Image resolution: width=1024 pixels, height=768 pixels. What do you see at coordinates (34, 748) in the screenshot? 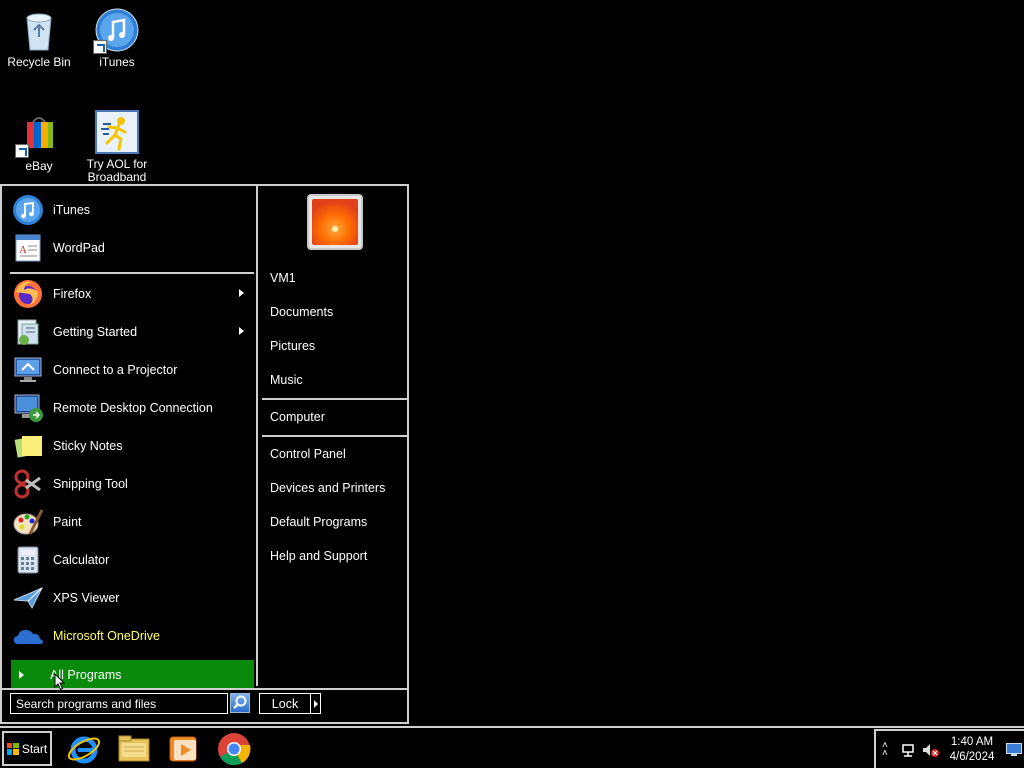
I see `start-label: Start` at bounding box center [34, 748].